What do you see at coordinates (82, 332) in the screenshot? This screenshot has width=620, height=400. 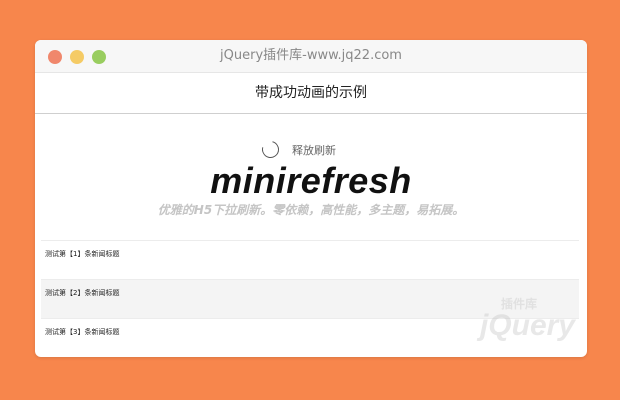 I see `list-item-label: 测试第【3】条新闻标题` at bounding box center [82, 332].